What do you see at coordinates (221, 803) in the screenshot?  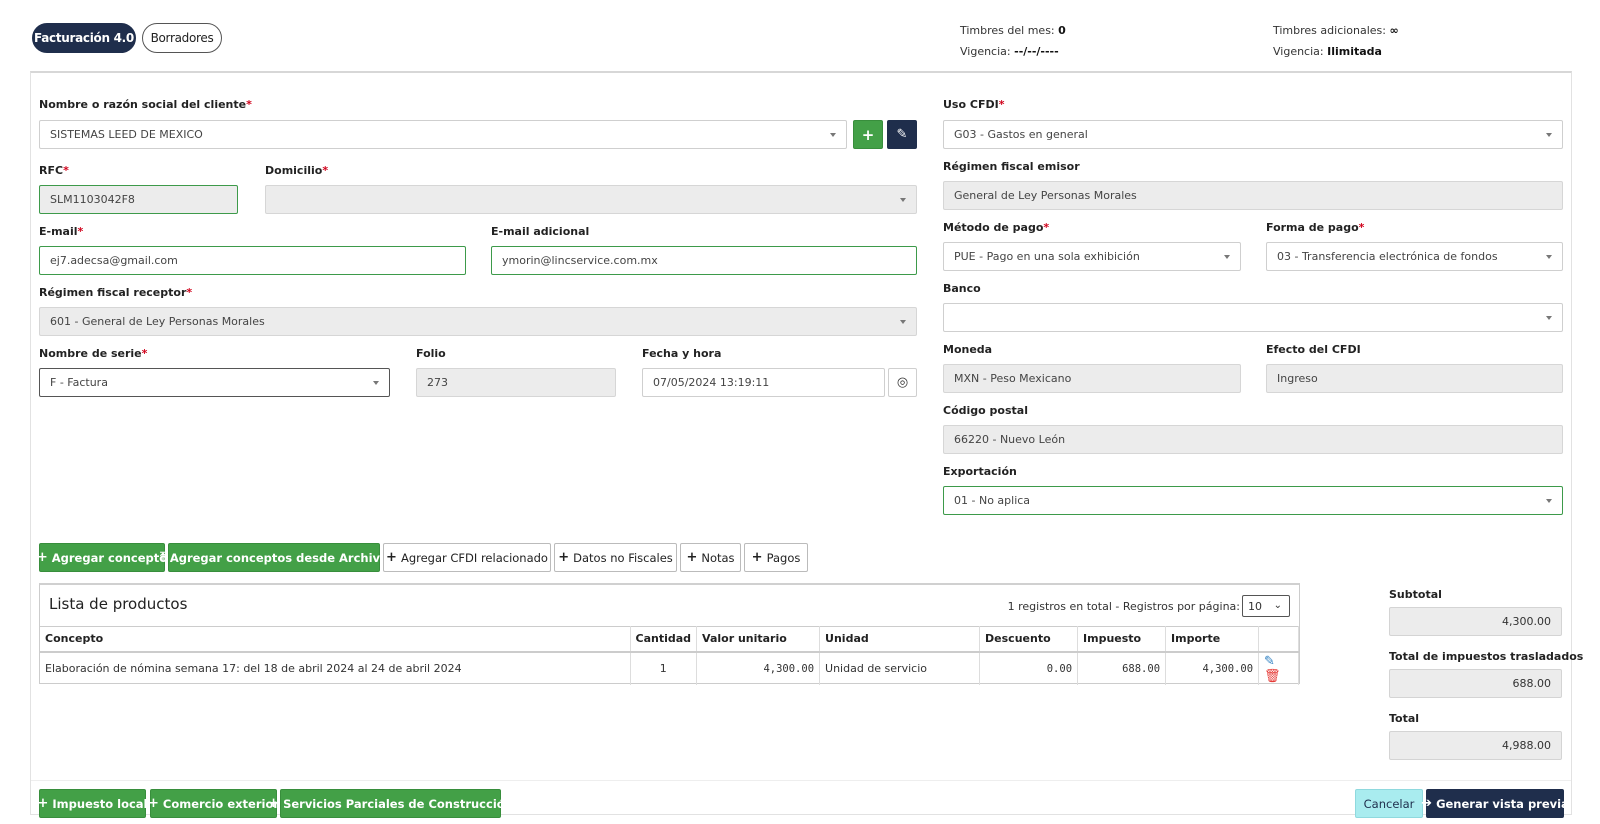 I see `foreign-trade-label: Comercio exterior` at bounding box center [221, 803].